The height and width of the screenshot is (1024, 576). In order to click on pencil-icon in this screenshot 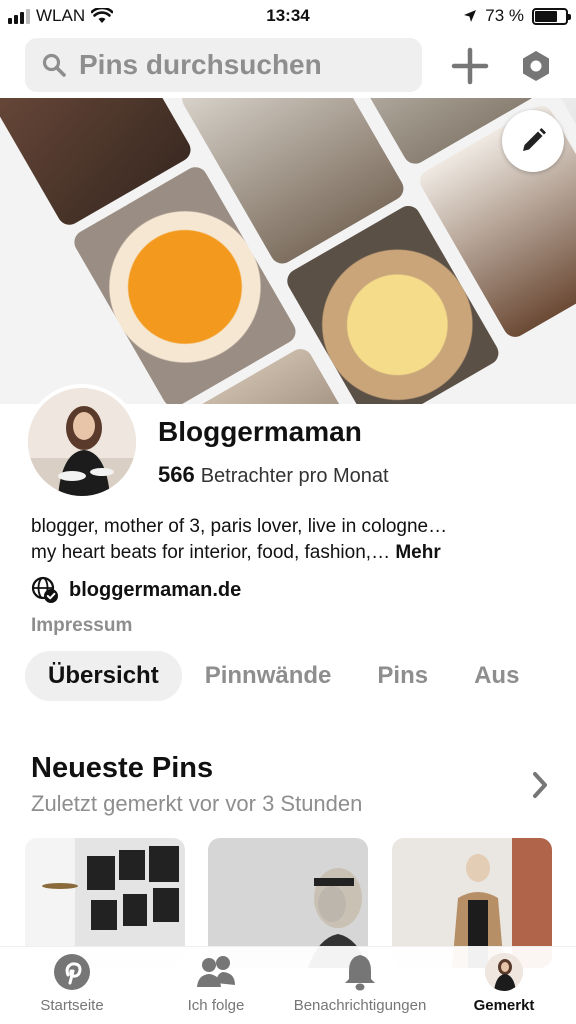, I will do `click(534, 139)`.